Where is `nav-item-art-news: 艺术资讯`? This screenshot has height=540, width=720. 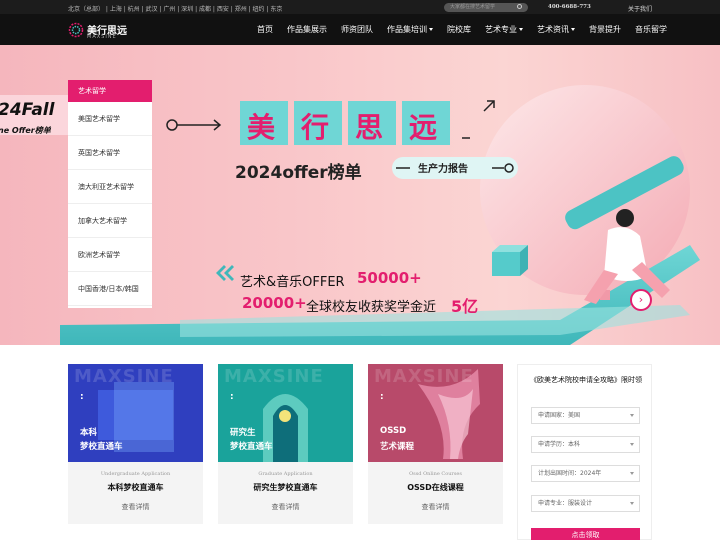 nav-item-art-news: 艺术资讯 is located at coordinates (556, 29).